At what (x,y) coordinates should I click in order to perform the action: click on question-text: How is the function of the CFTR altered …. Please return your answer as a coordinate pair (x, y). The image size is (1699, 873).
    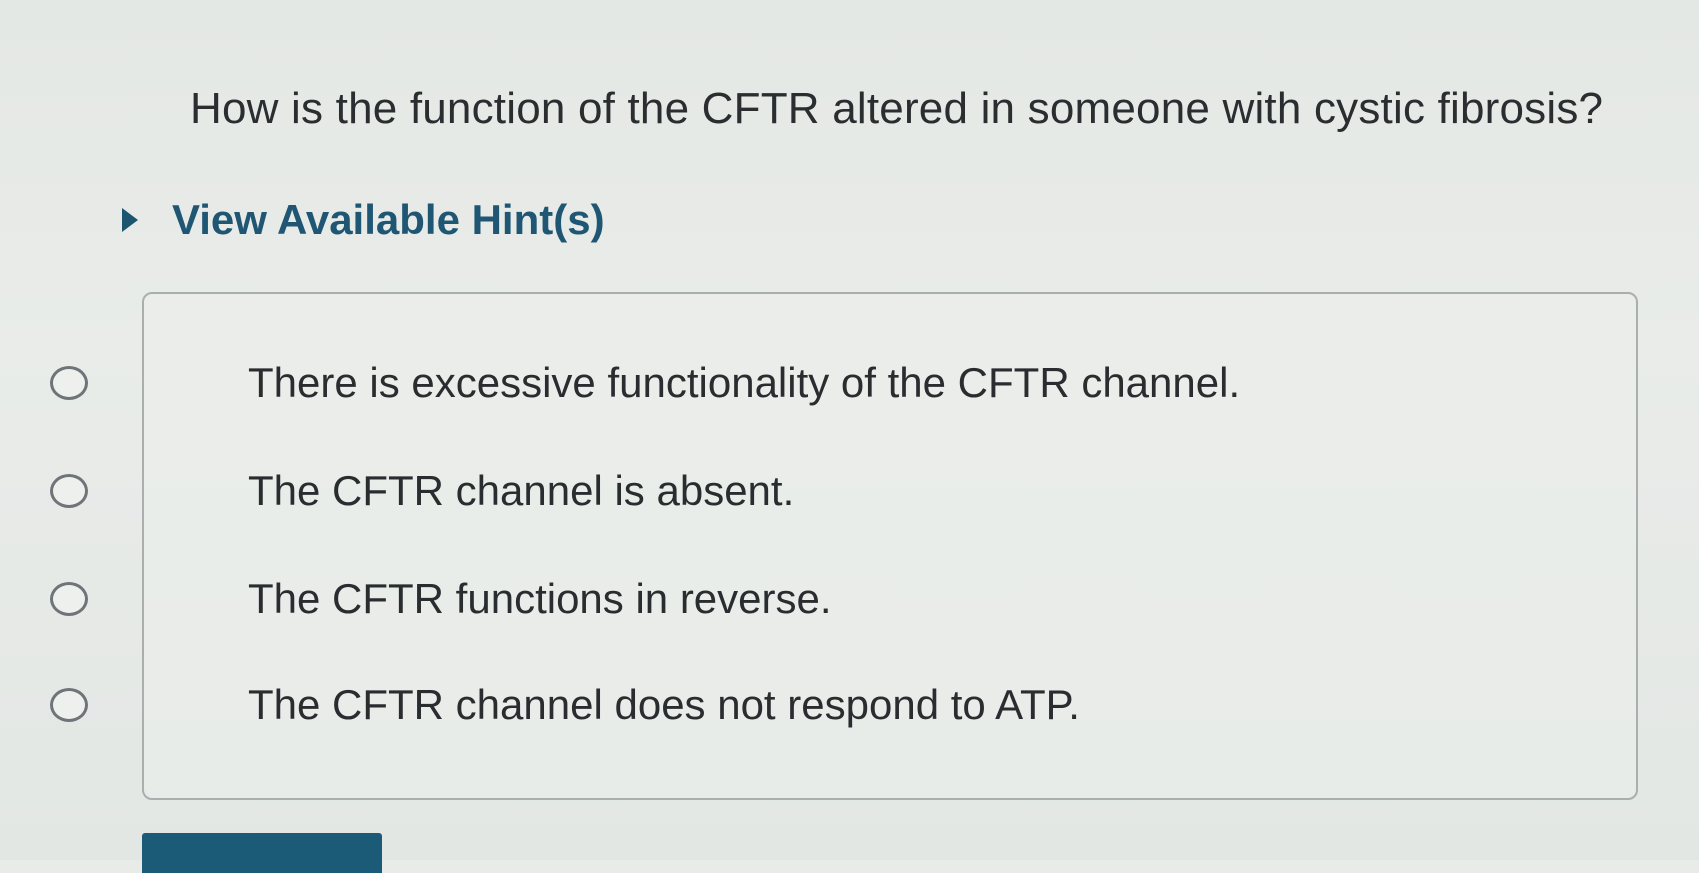
    Looking at the image, I should click on (897, 108).